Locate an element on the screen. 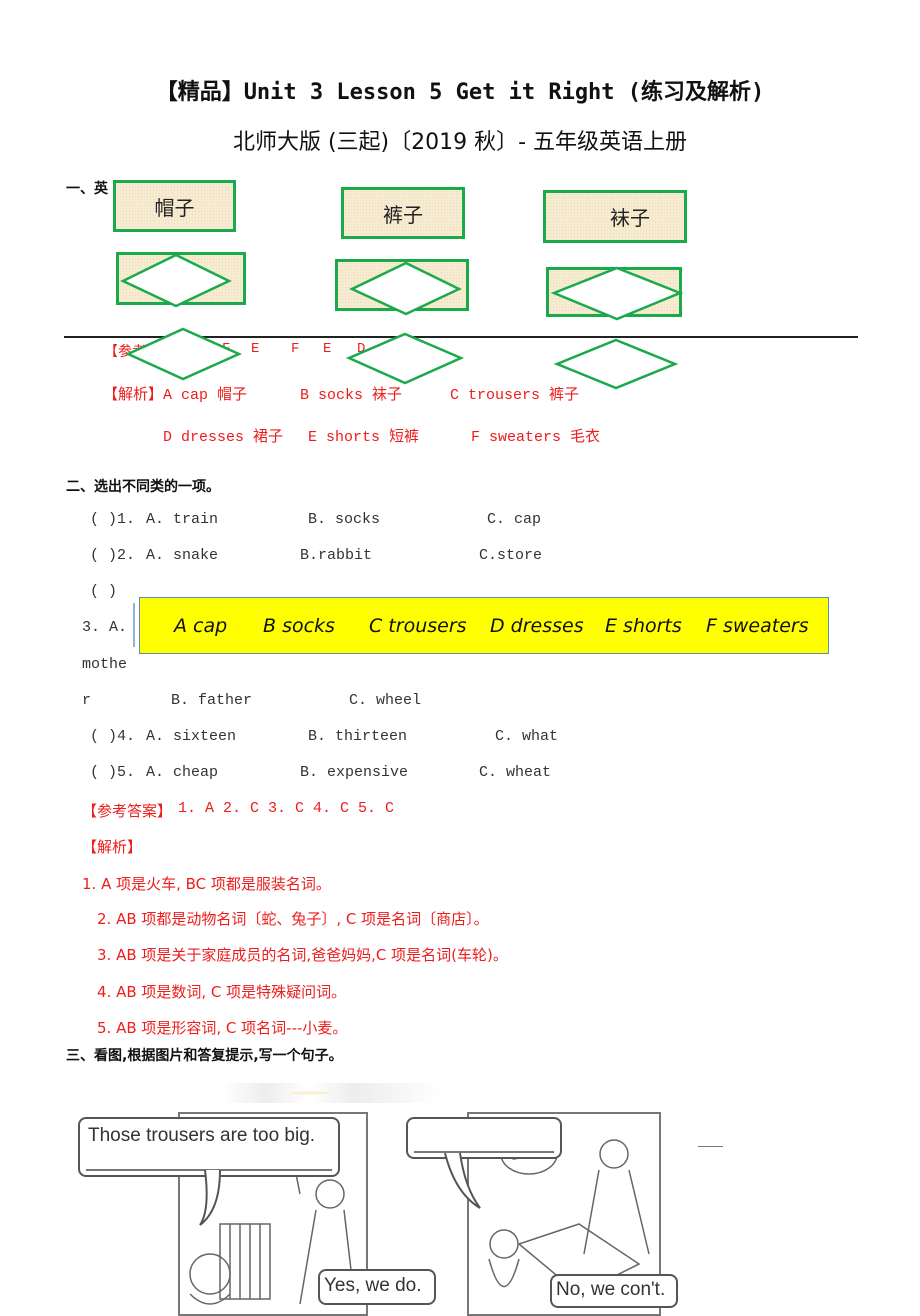  answer-key: 1. A 2. C 3. C 4. C 5. C is located at coordinates (286, 808).